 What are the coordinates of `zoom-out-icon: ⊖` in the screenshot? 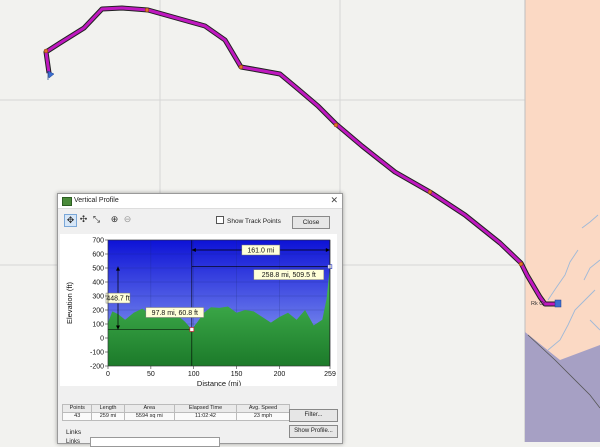 It's located at (127, 219).